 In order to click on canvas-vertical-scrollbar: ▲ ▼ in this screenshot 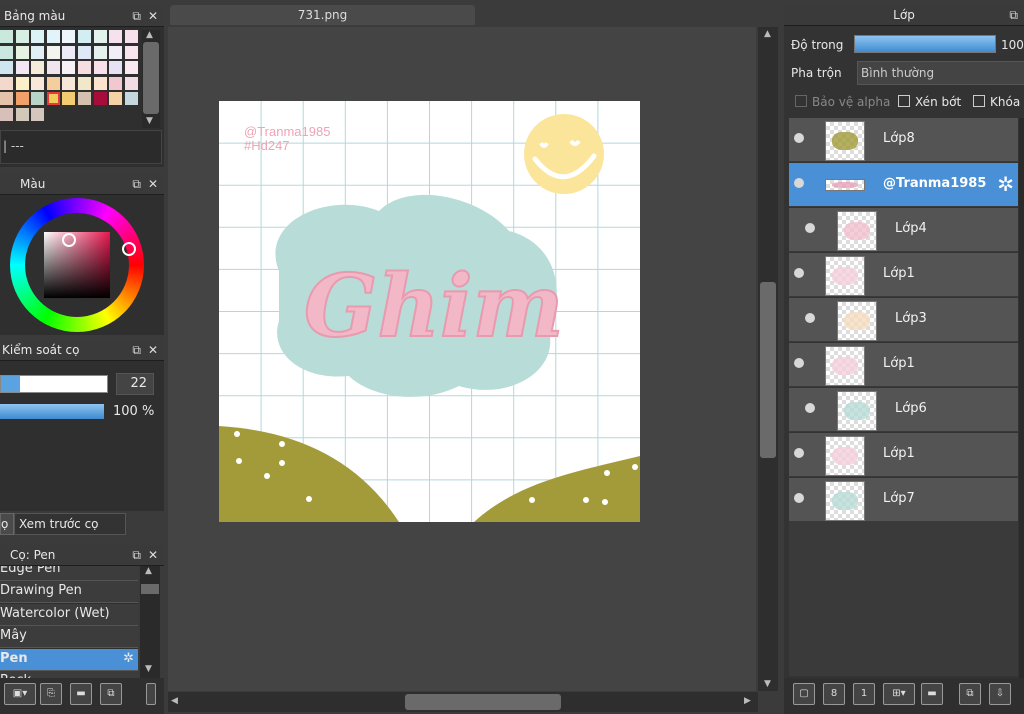, I will do `click(768, 359)`.